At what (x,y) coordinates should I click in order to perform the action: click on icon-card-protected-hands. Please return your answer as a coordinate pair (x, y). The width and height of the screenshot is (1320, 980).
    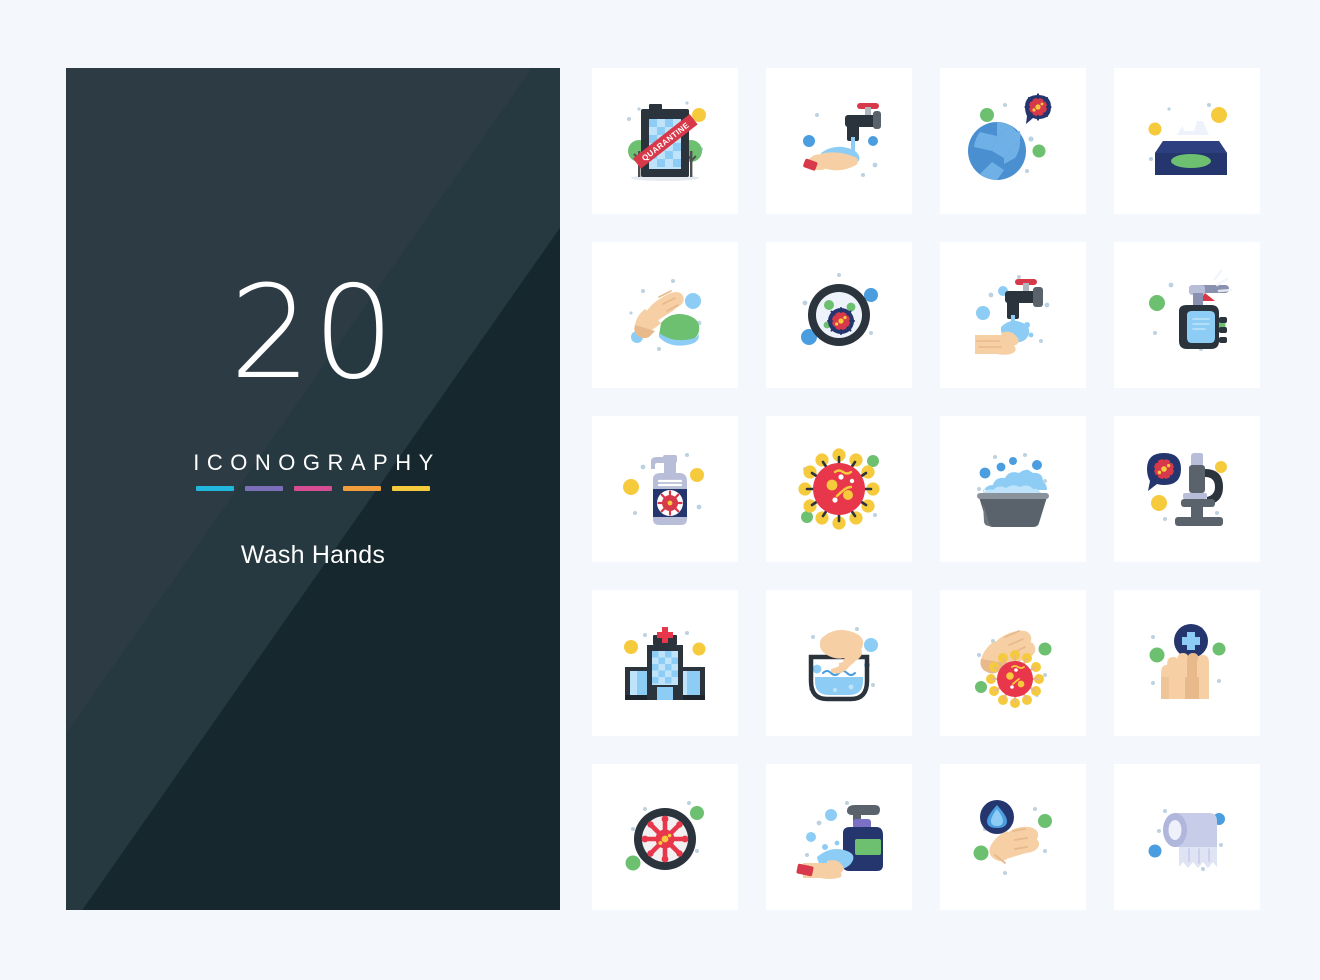
    Looking at the image, I should click on (1187, 663).